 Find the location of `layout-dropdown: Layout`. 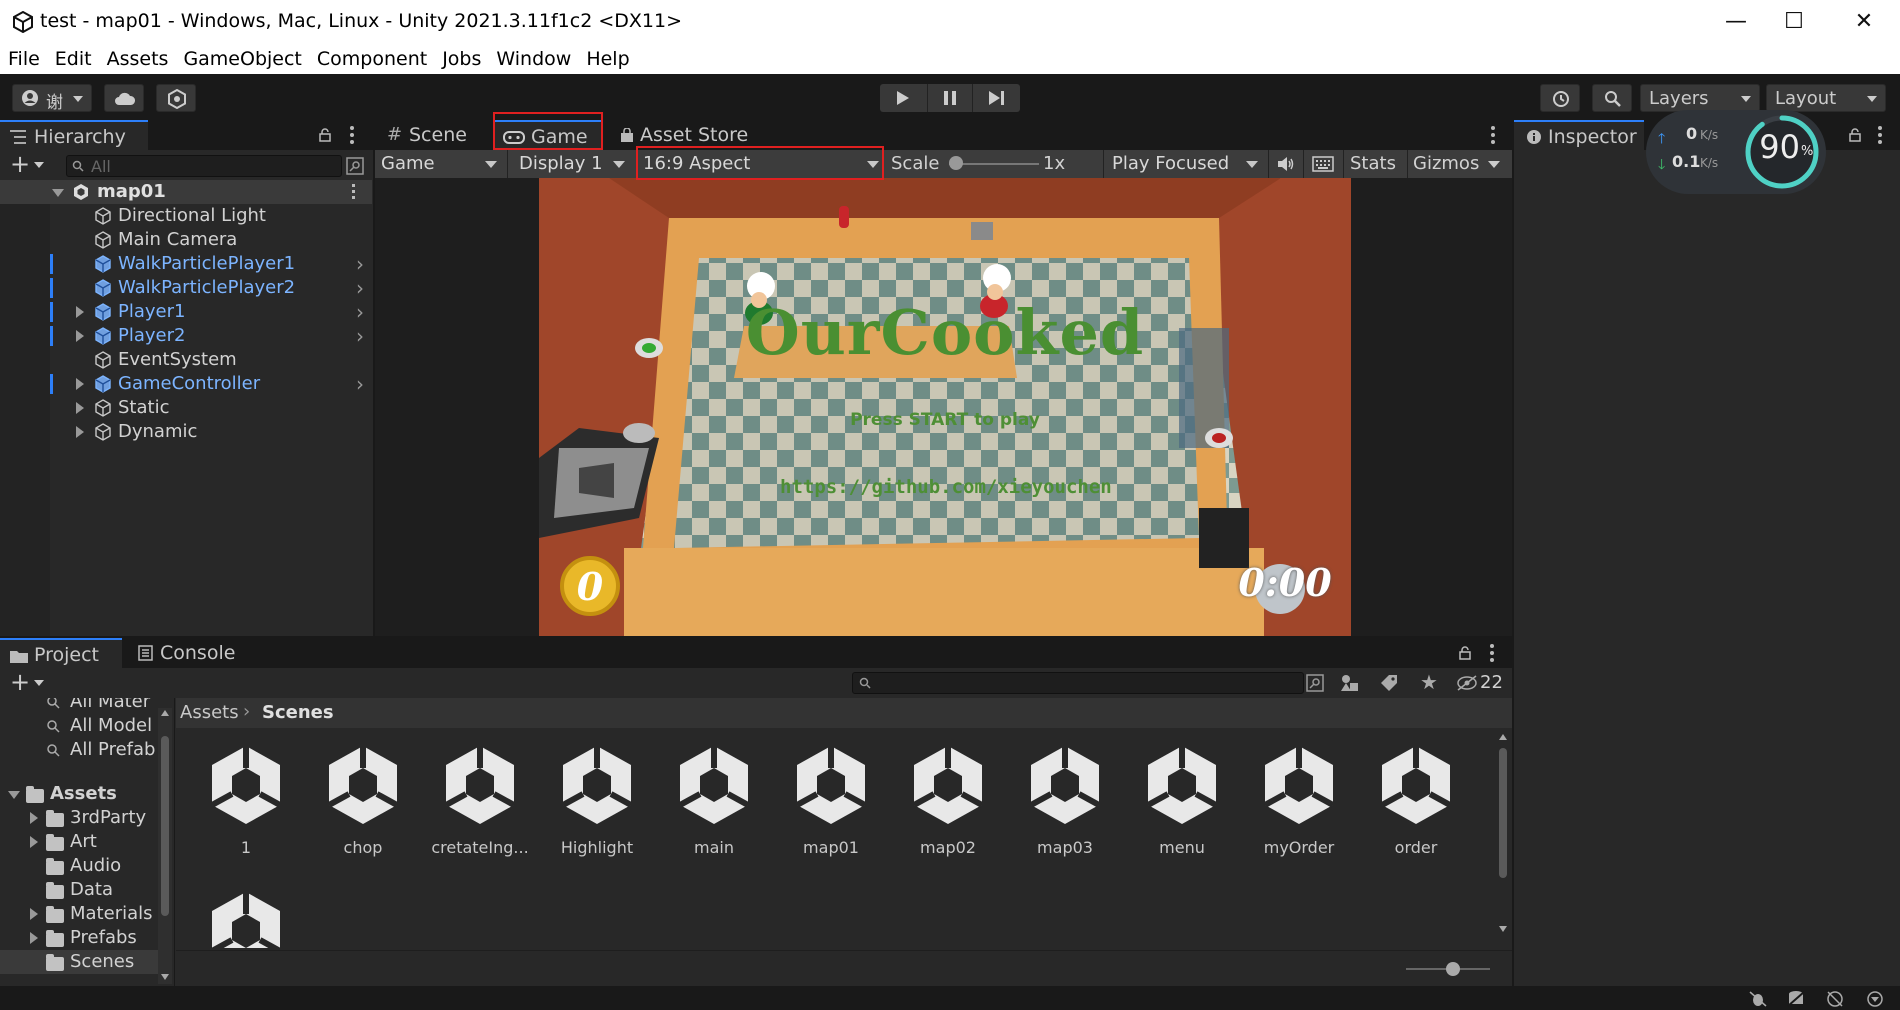

layout-dropdown: Layout is located at coordinates (1826, 98).